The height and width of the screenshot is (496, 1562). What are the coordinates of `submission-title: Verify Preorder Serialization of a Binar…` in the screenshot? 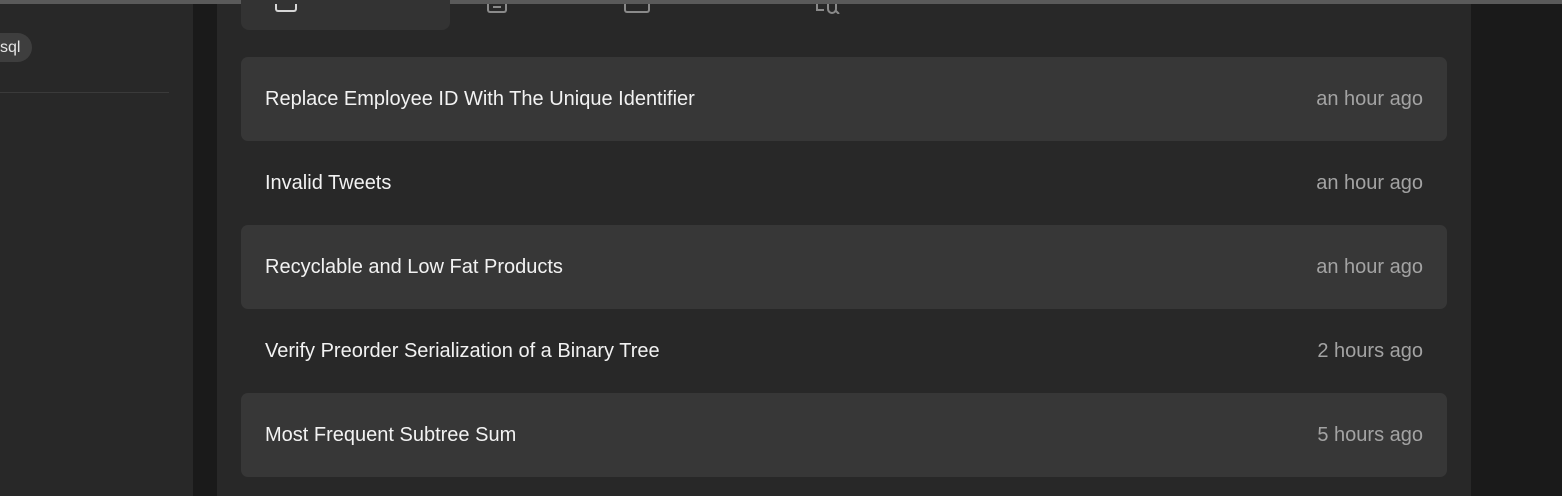 It's located at (462, 351).